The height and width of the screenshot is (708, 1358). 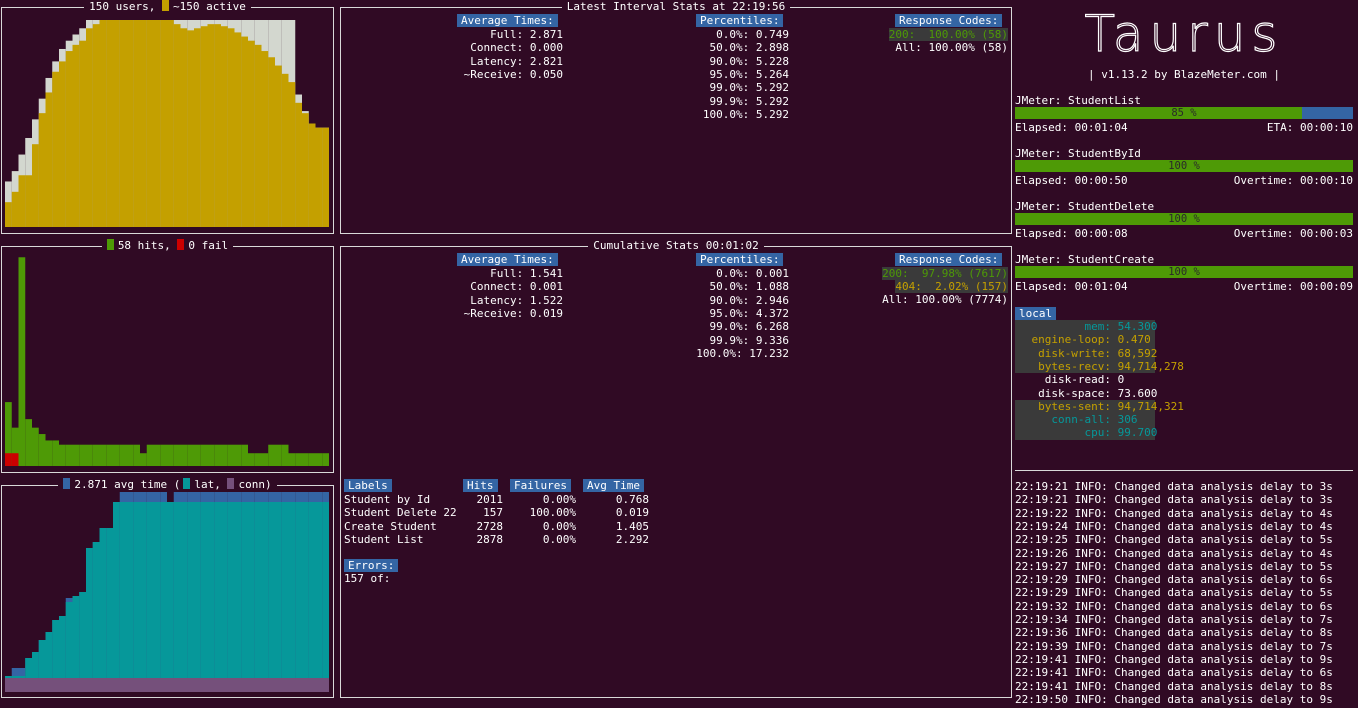 I want to click on label-failures: 100.00%, so click(x=552, y=513).